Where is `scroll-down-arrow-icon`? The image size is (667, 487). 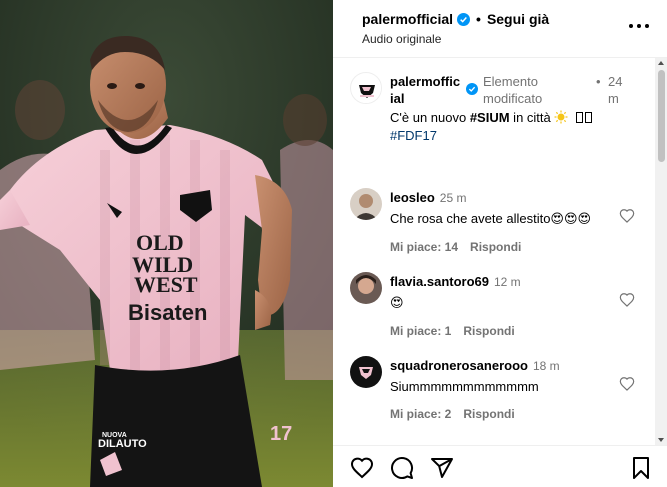
scroll-down-arrow-icon is located at coordinates (661, 440).